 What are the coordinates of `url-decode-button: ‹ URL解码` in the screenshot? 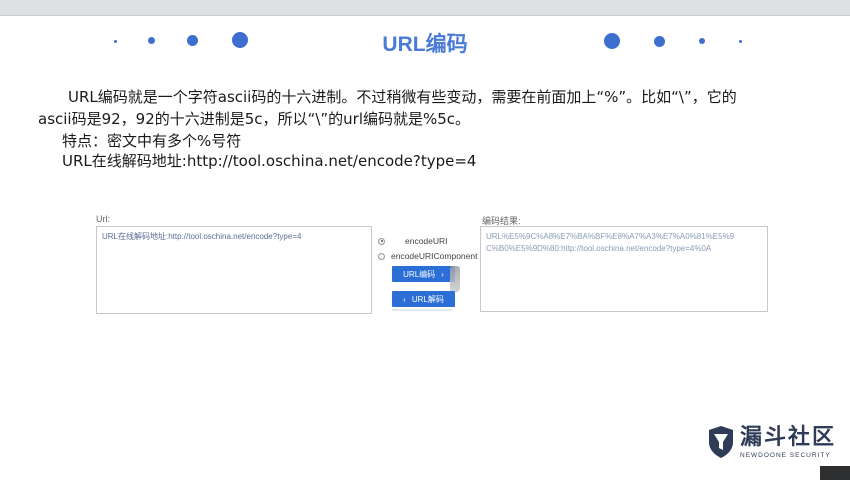 It's located at (423, 299).